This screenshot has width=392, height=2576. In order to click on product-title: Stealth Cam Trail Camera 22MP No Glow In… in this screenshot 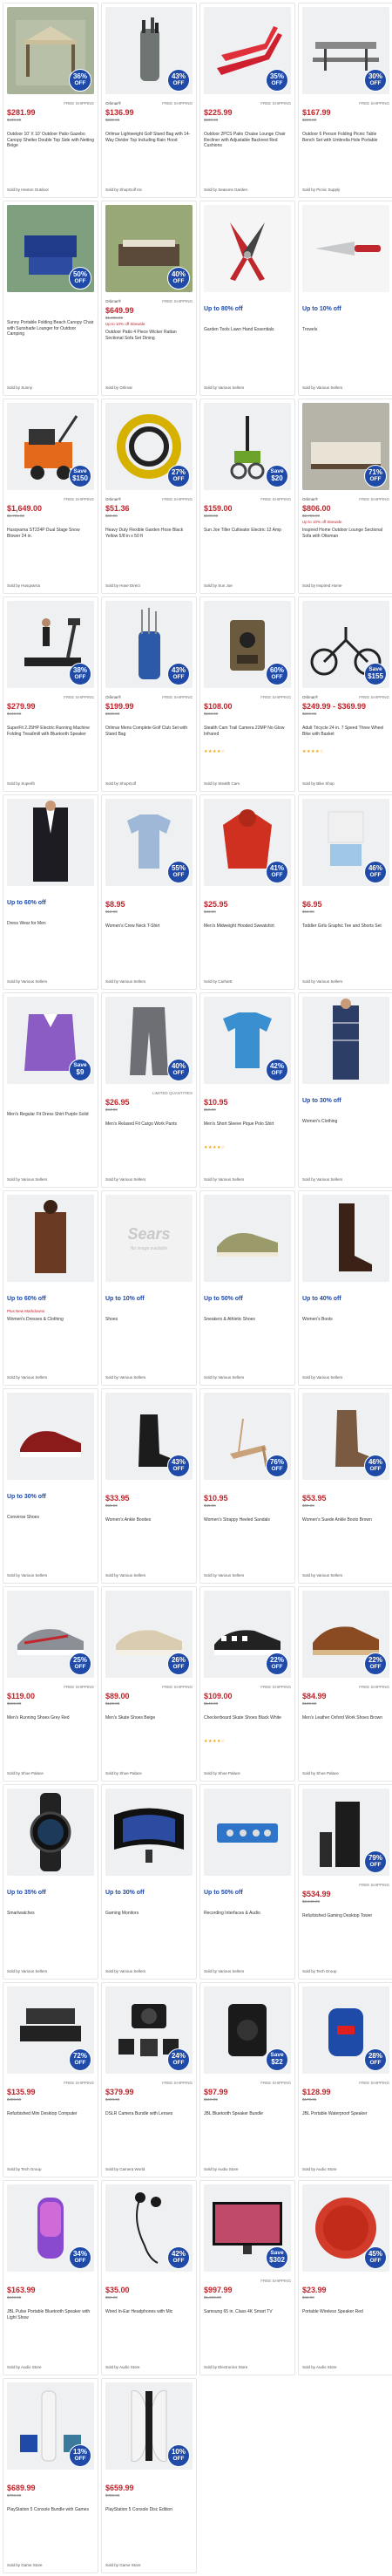, I will do `click(247, 737)`.